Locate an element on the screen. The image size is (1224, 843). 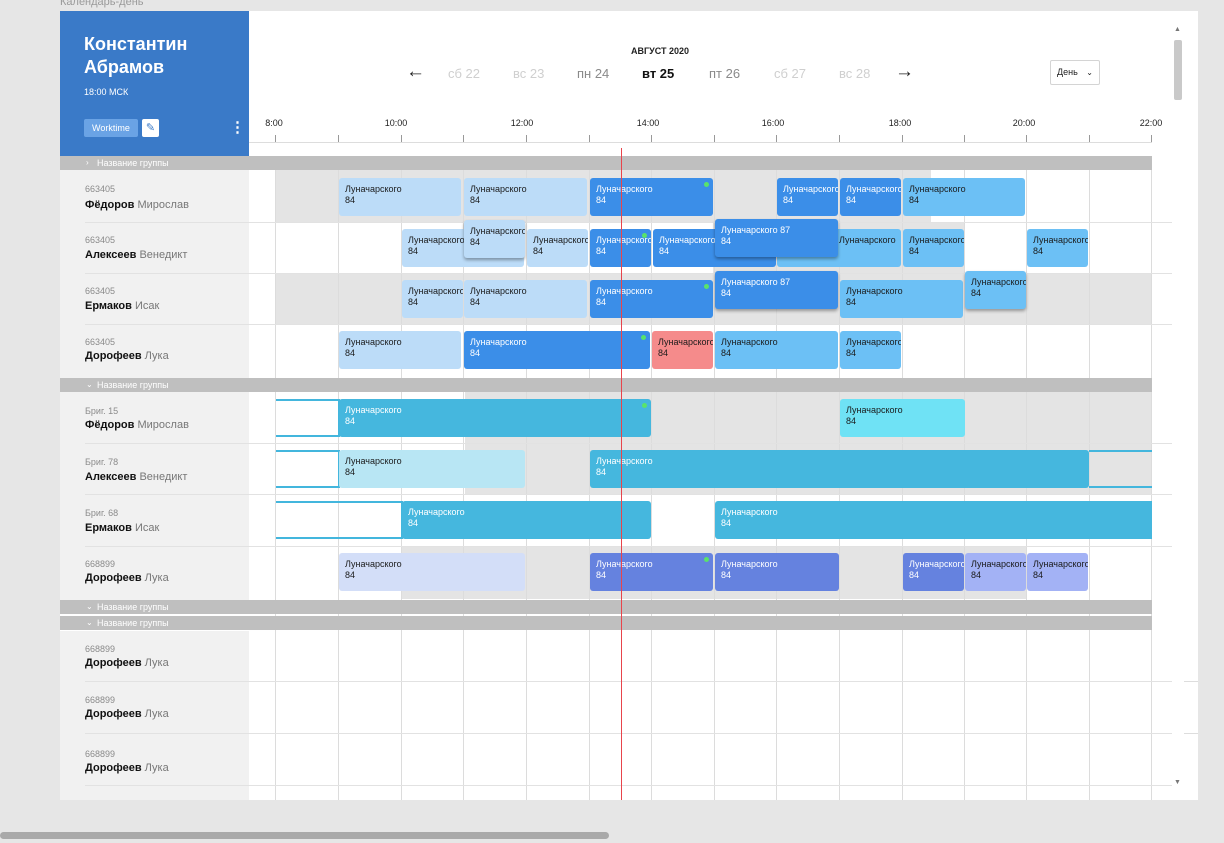
row-id: 668899 is located at coordinates (100, 700).